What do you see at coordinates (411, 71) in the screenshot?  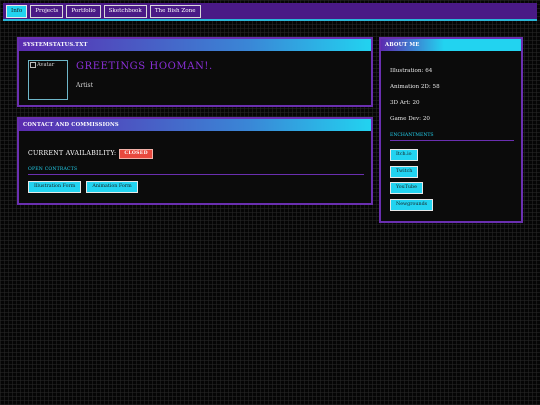 I see `stat-illustration: Illustration: 64` at bounding box center [411, 71].